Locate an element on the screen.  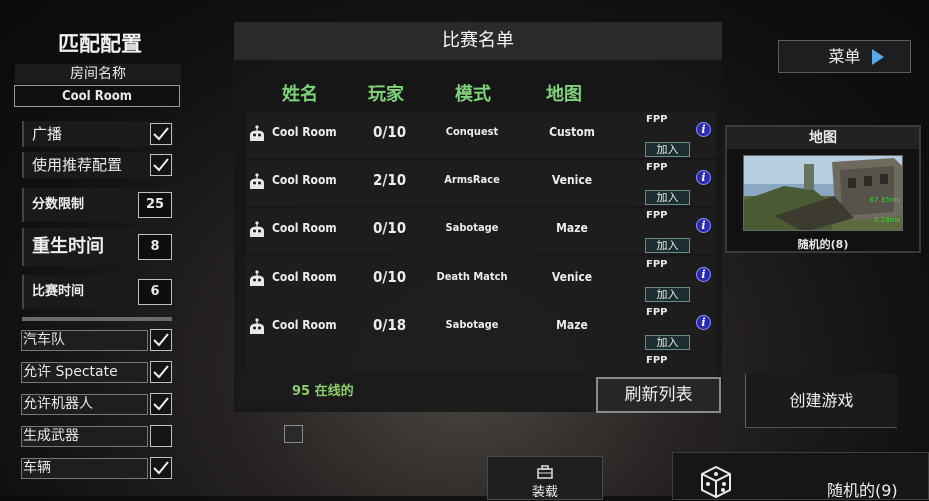
respawn-label: 重生时间 is located at coordinates (68, 246).